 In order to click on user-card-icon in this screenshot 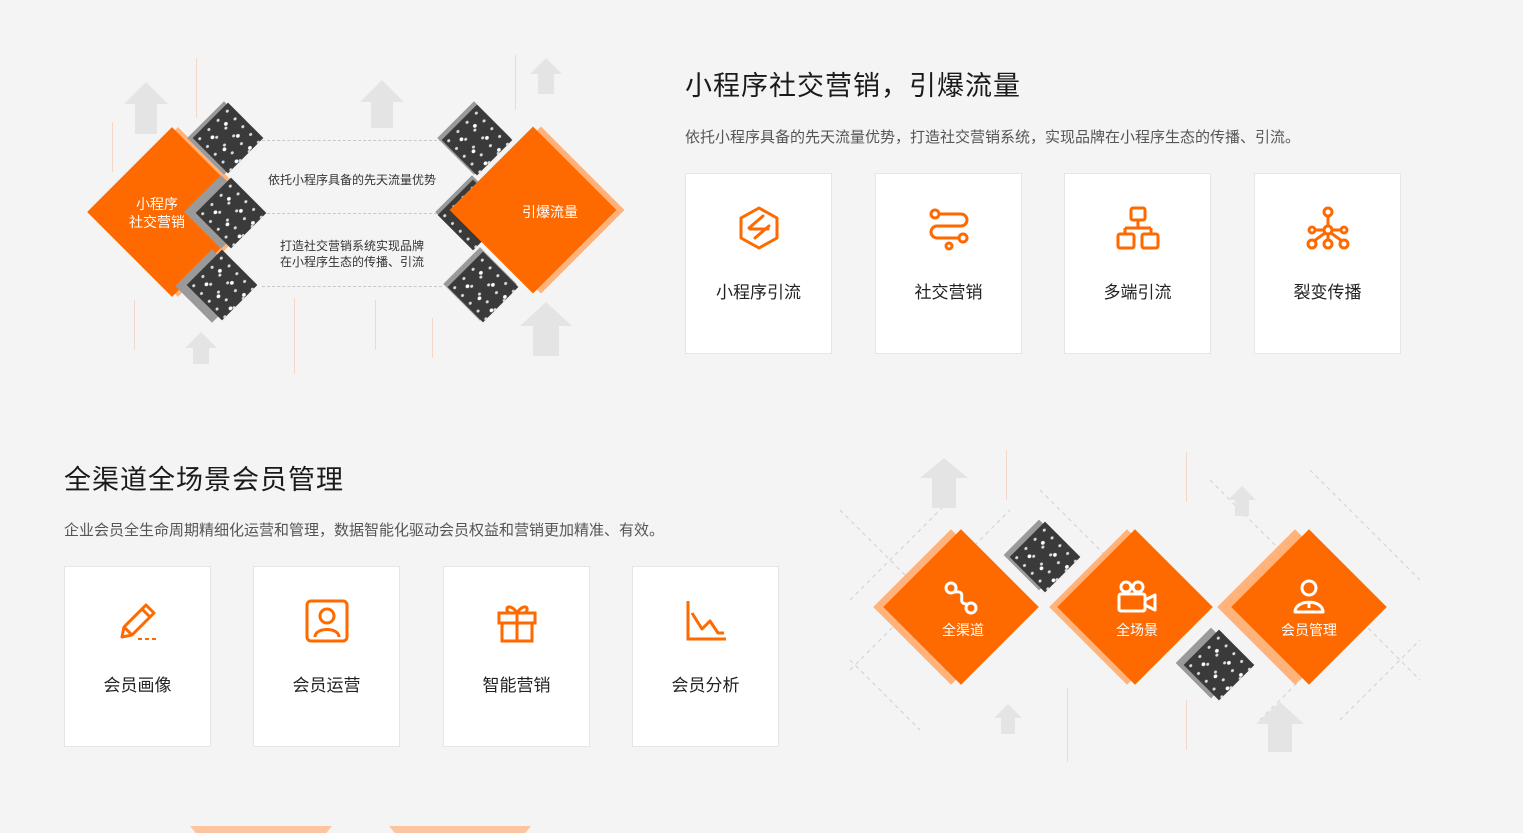, I will do `click(326, 621)`.